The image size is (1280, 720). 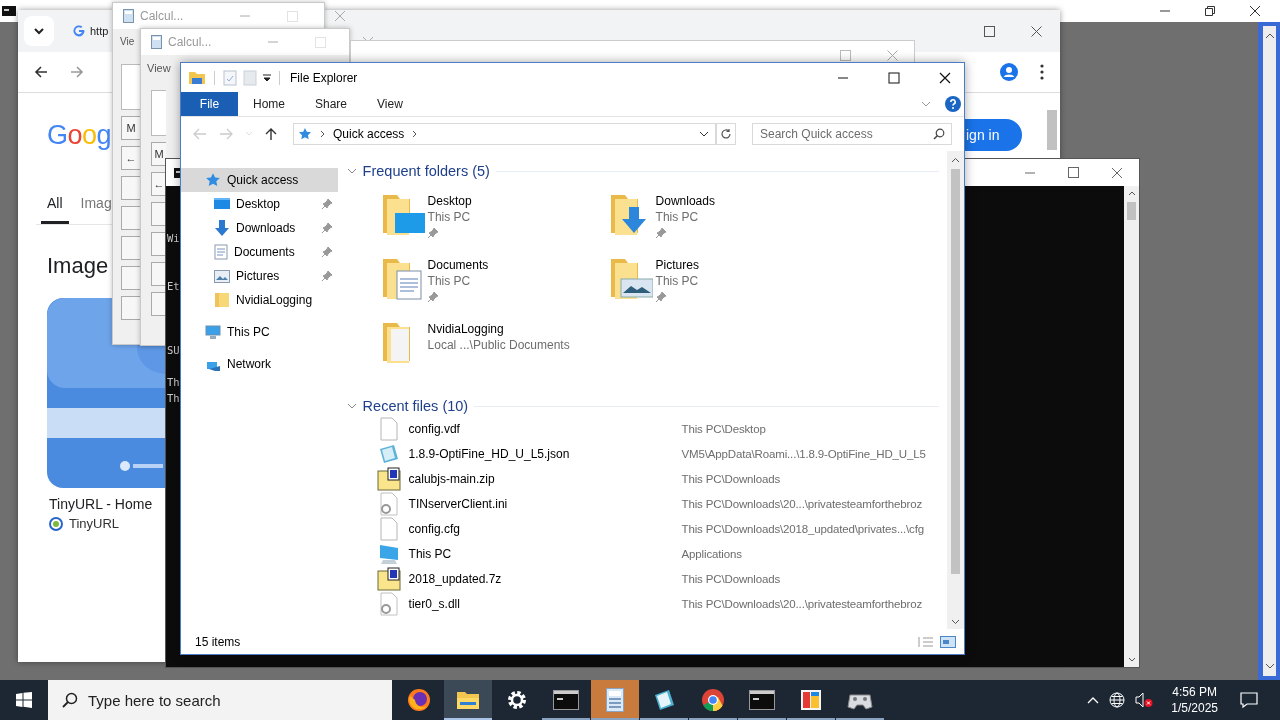 What do you see at coordinates (259, 300) in the screenshot?
I see `nav-item: NvidiaLogging` at bounding box center [259, 300].